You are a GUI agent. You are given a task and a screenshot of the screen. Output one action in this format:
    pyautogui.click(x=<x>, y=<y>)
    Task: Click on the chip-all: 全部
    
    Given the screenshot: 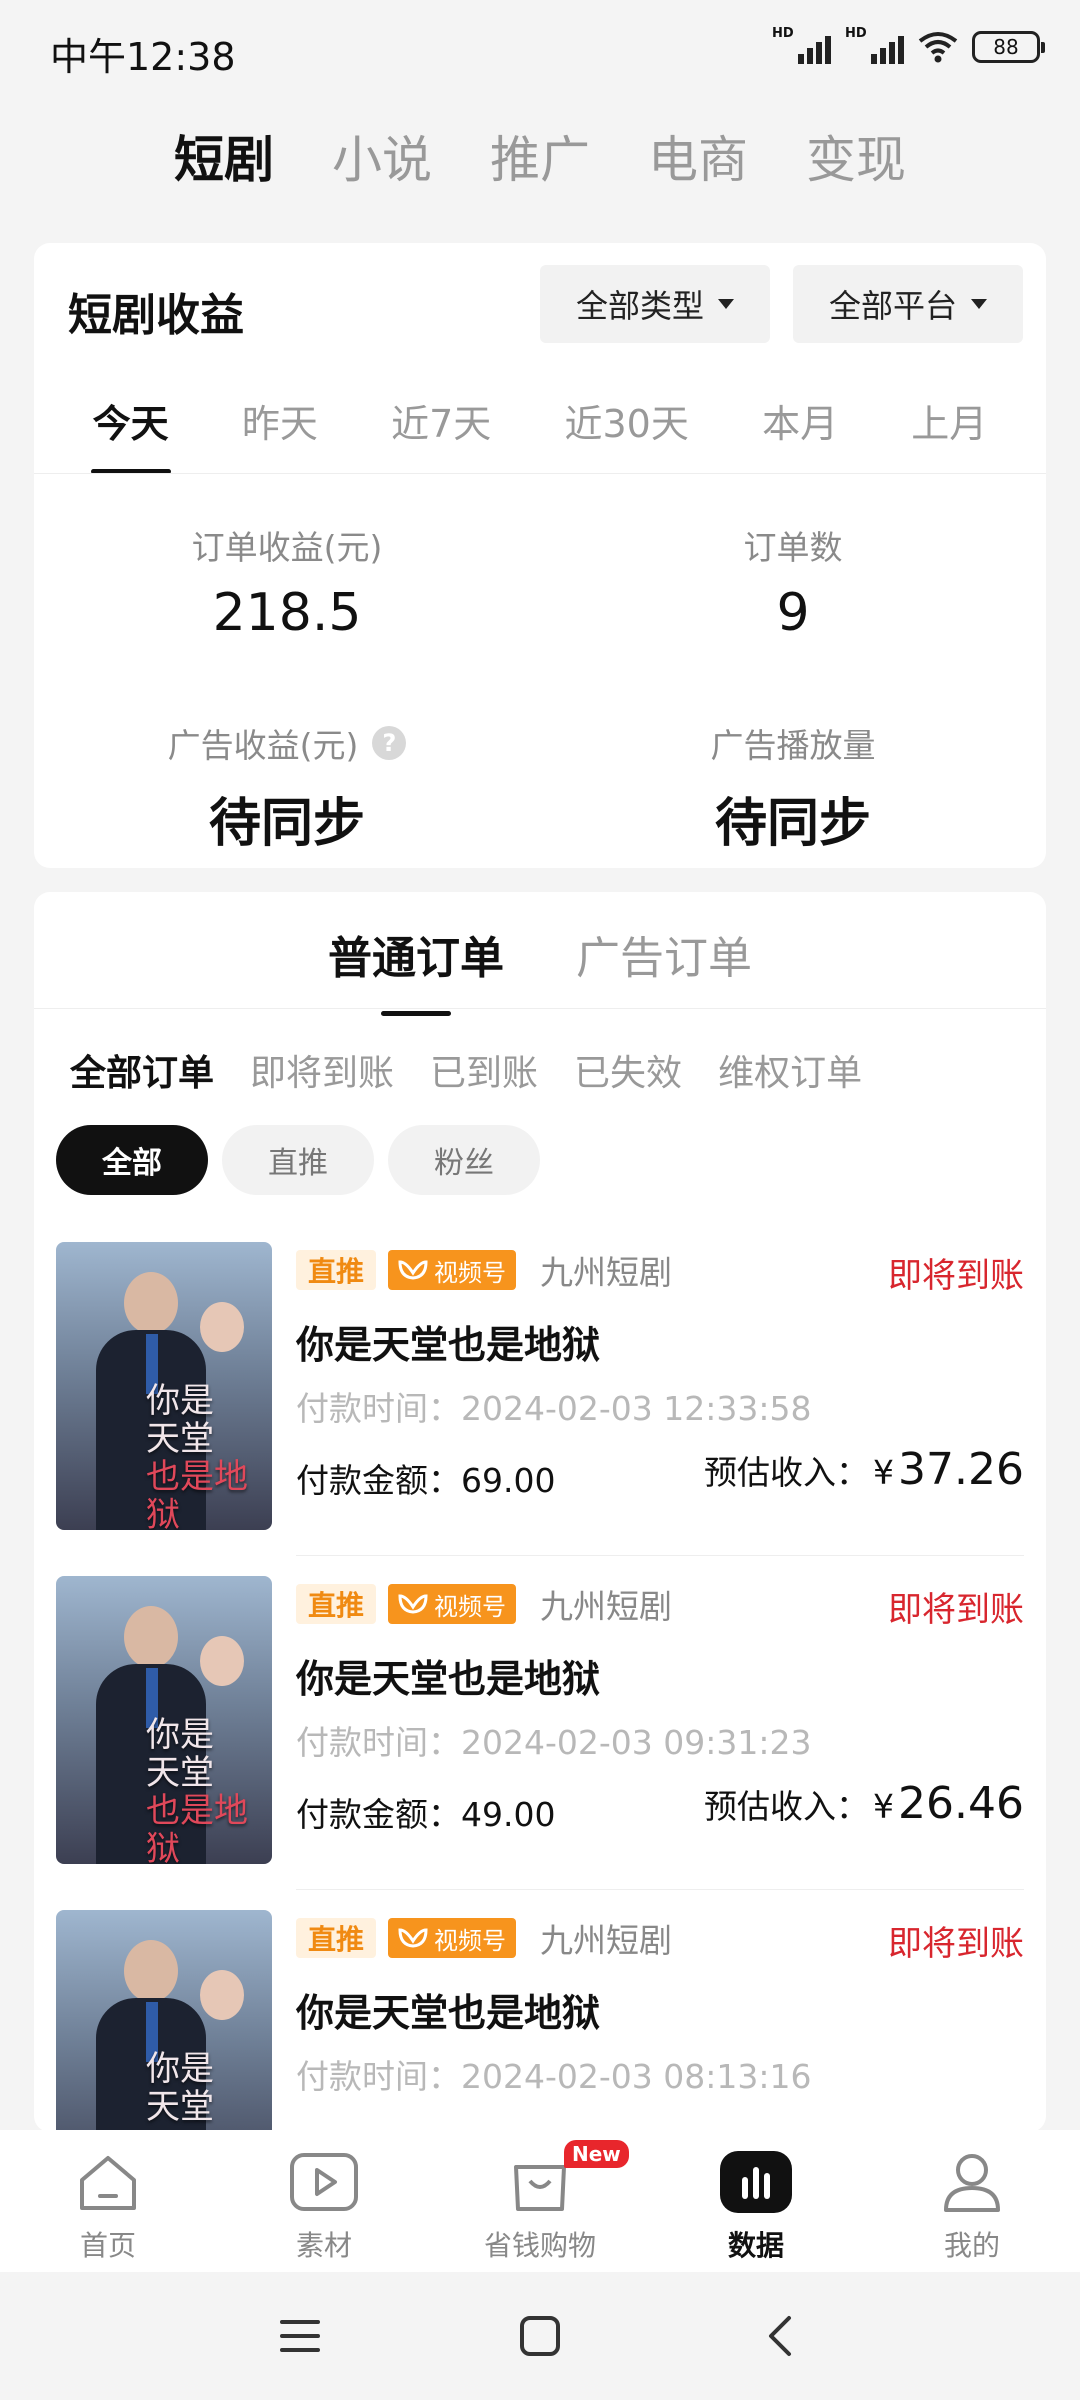 What is the action you would take?
    pyautogui.click(x=132, y=1160)
    